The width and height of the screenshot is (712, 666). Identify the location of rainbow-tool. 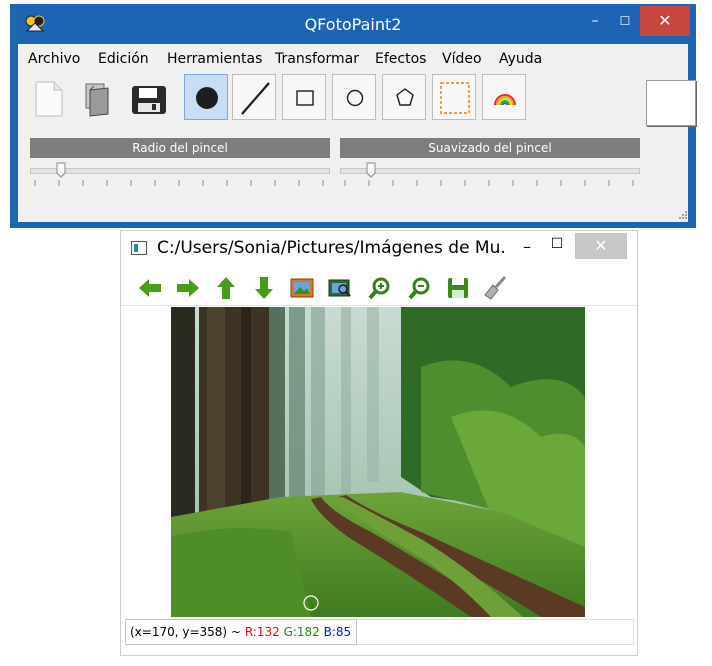
(504, 97).